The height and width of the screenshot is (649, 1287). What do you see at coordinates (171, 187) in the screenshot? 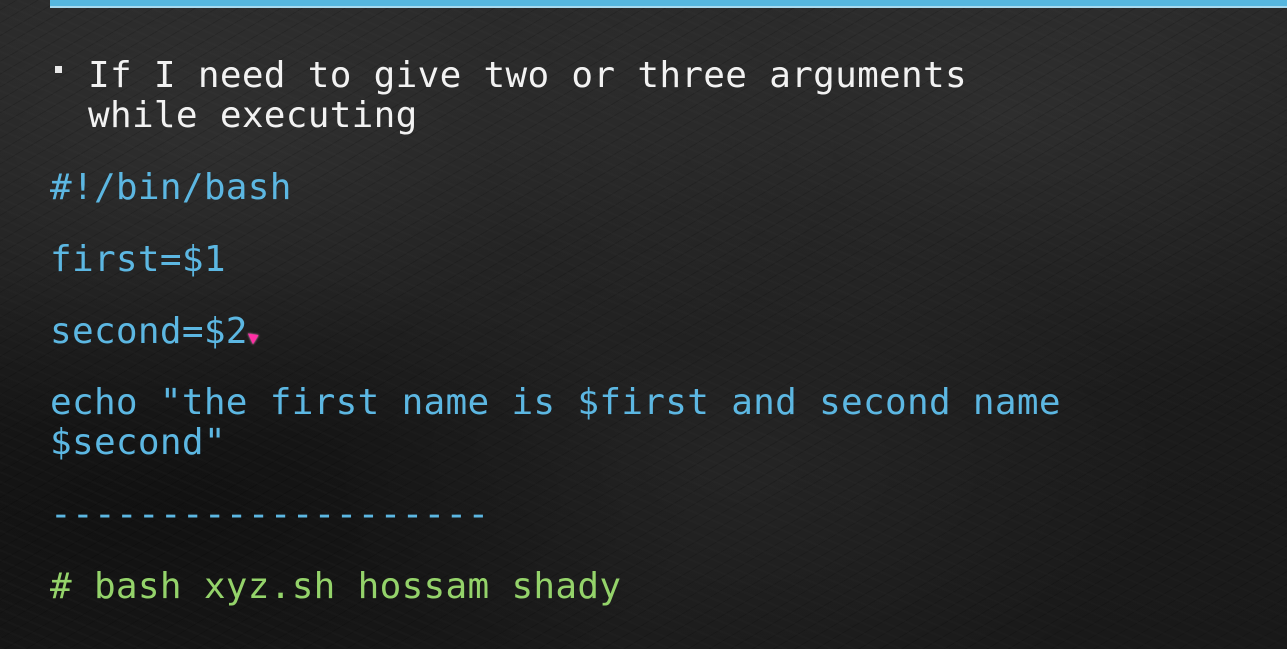
I see `code-line-shebang: #!/bin/bash` at bounding box center [171, 187].